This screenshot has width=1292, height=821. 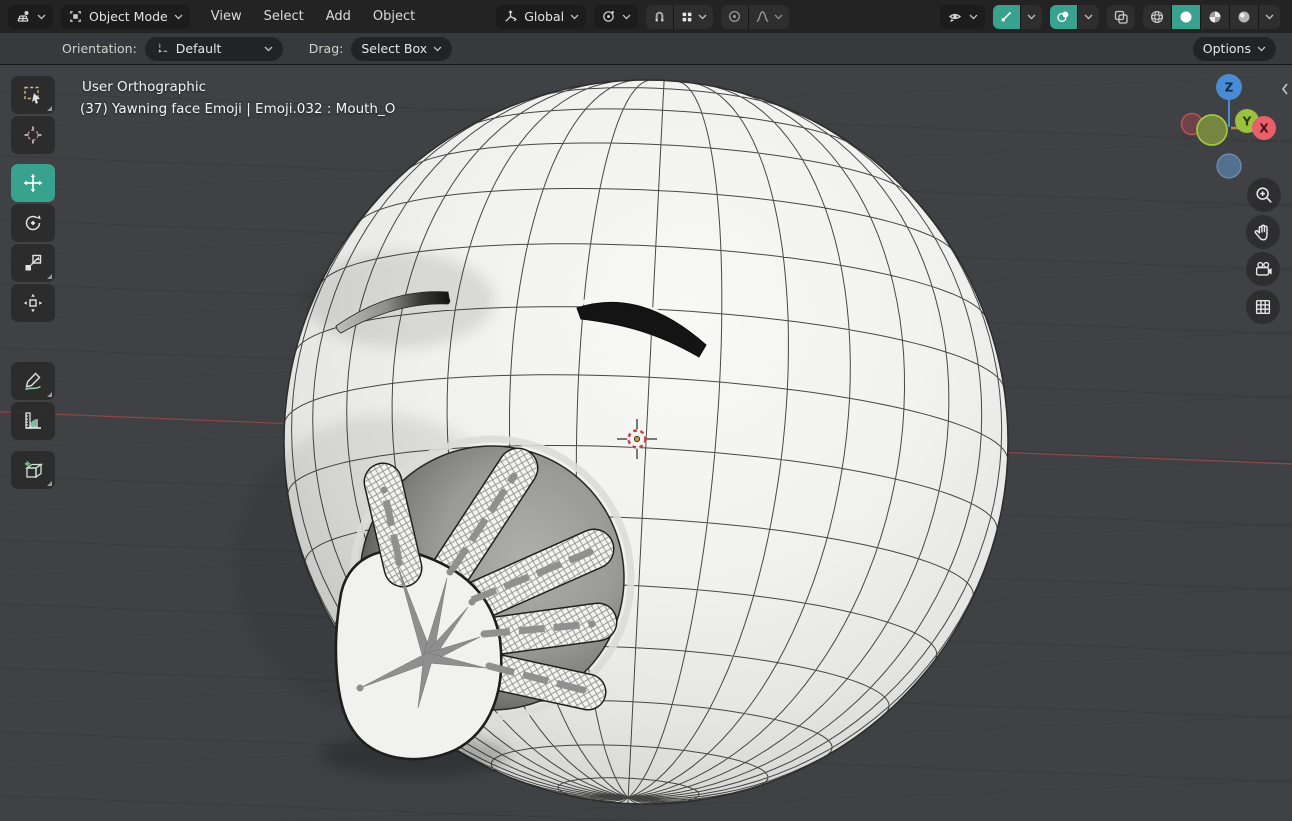 I want to click on snap-magnet-icon, so click(x=659, y=16).